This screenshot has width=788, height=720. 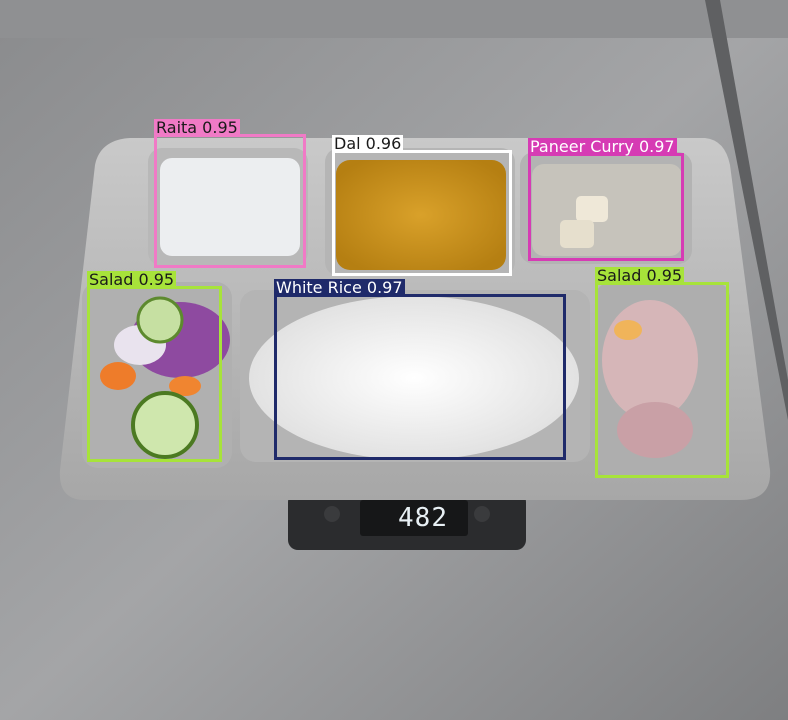 What do you see at coordinates (368, 143) in the screenshot?
I see `detection-label: Dal 0.96` at bounding box center [368, 143].